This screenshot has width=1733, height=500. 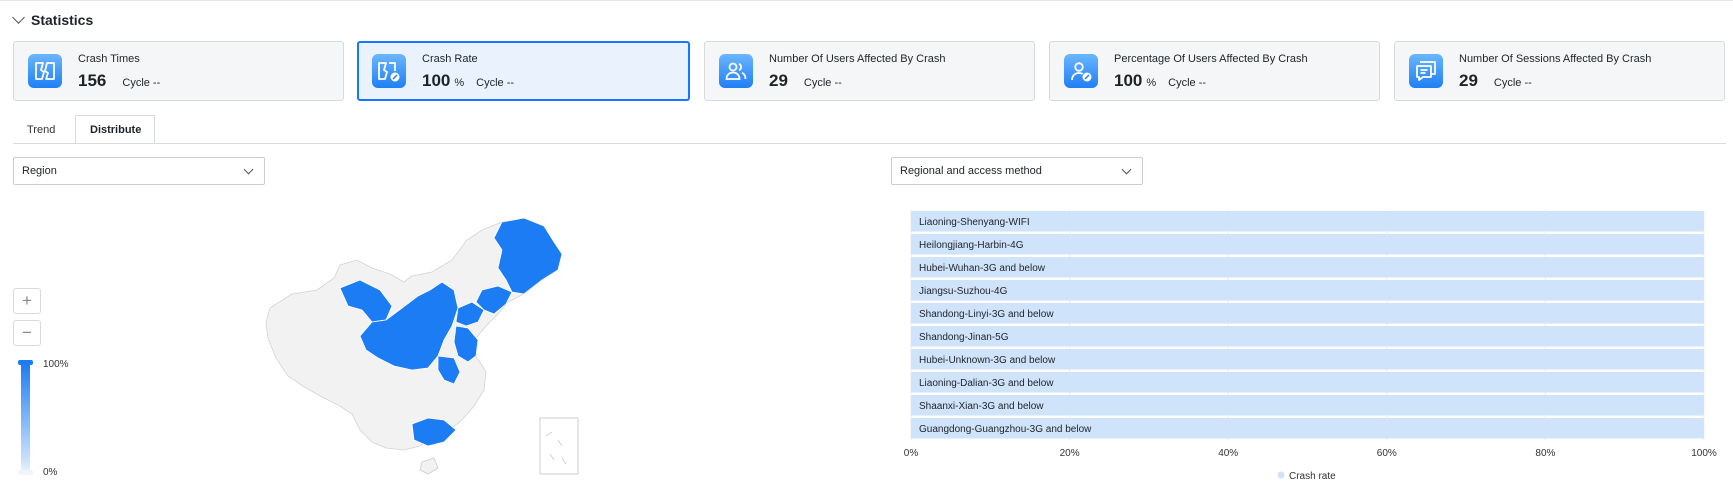 What do you see at coordinates (964, 337) in the screenshot?
I see `bar-label: Shandong-Jinan-5G` at bounding box center [964, 337].